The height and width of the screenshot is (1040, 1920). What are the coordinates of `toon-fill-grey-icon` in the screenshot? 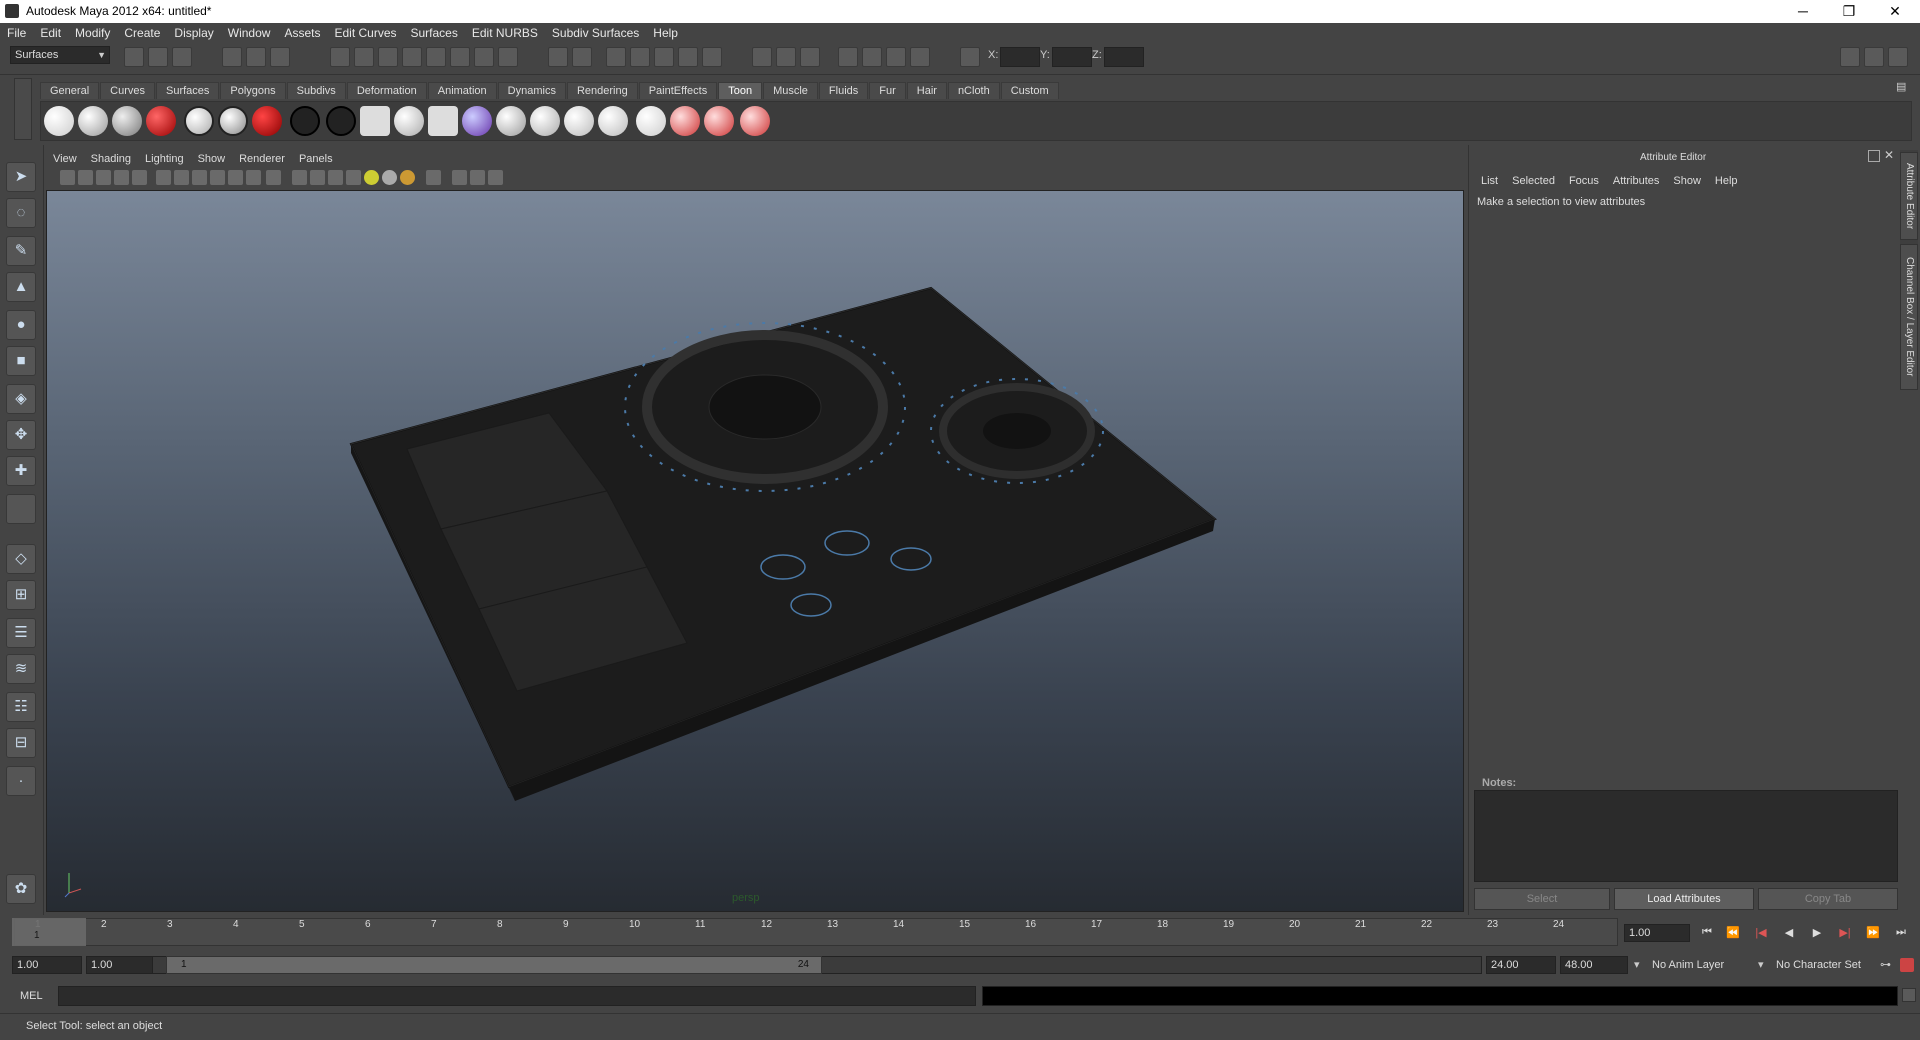 It's located at (127, 121).